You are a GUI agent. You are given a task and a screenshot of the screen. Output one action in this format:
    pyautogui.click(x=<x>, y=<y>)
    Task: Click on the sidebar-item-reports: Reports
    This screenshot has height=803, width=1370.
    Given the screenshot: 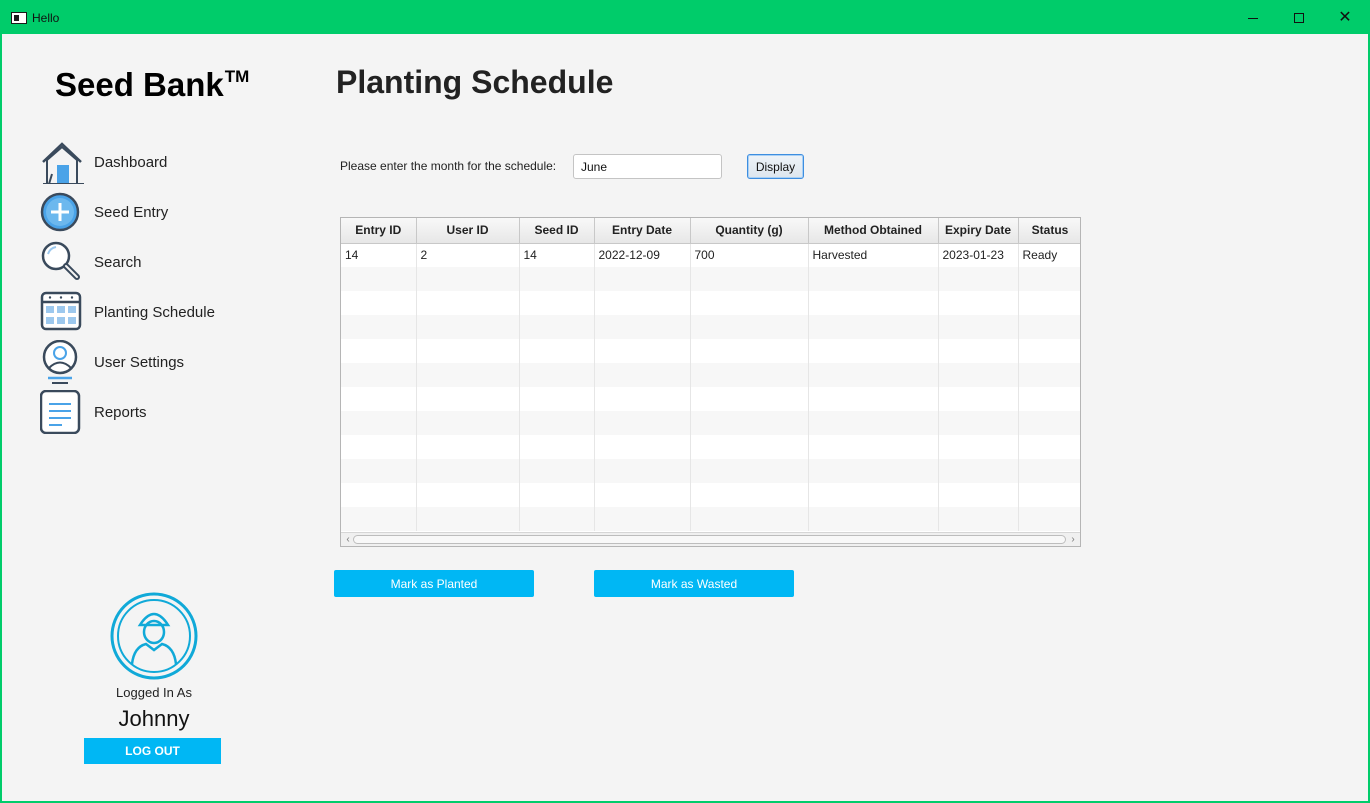 What is the action you would take?
    pyautogui.click(x=160, y=412)
    